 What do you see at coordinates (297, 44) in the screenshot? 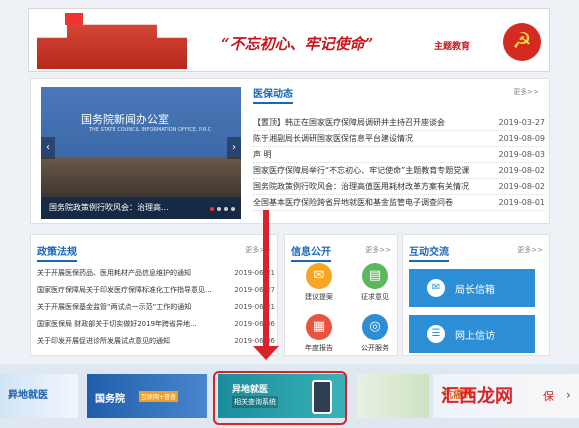
I see `banner-slogan: “不忘初心、牢记使命”` at bounding box center [297, 44].